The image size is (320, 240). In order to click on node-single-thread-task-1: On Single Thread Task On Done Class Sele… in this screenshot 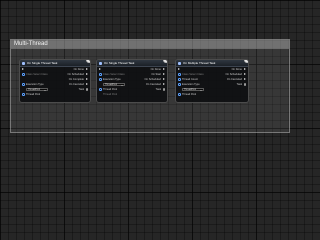, I will do `click(55, 81)`.